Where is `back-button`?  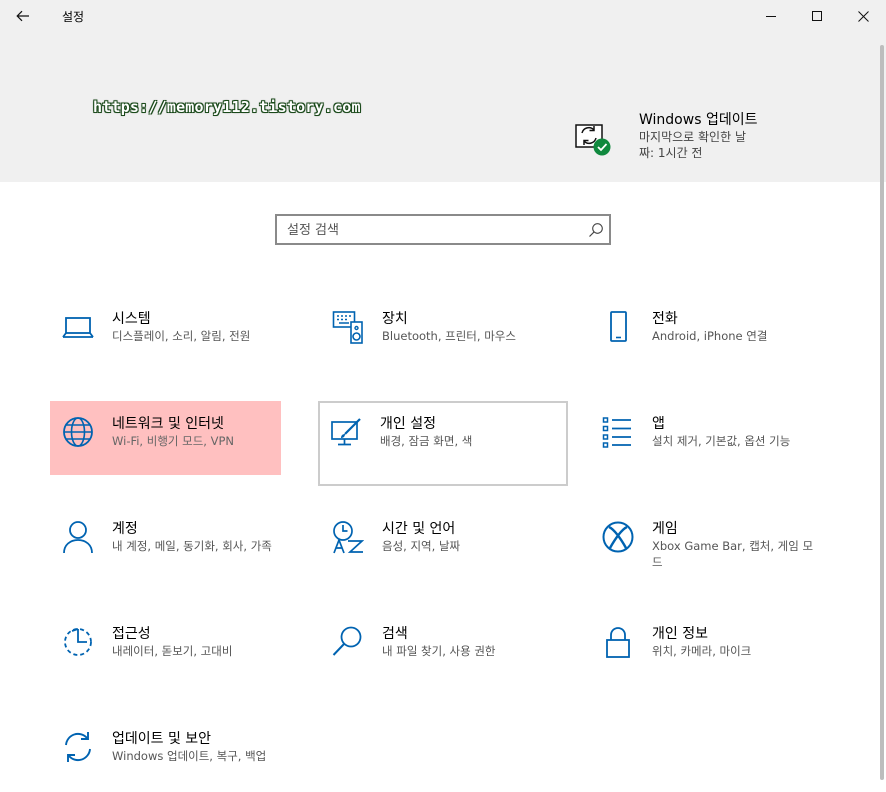
back-button is located at coordinates (23, 16).